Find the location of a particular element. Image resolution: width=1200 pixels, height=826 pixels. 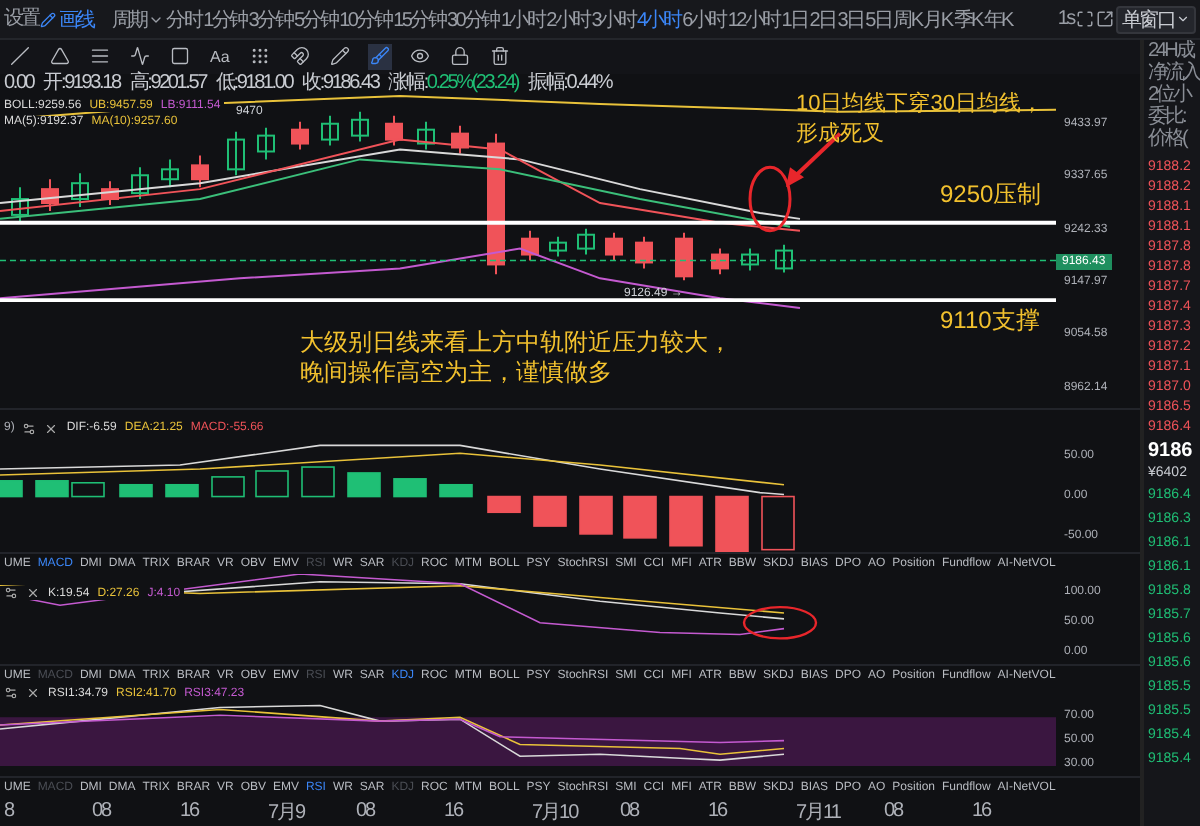

period-tab: 12小时 is located at coordinates (753, 19).